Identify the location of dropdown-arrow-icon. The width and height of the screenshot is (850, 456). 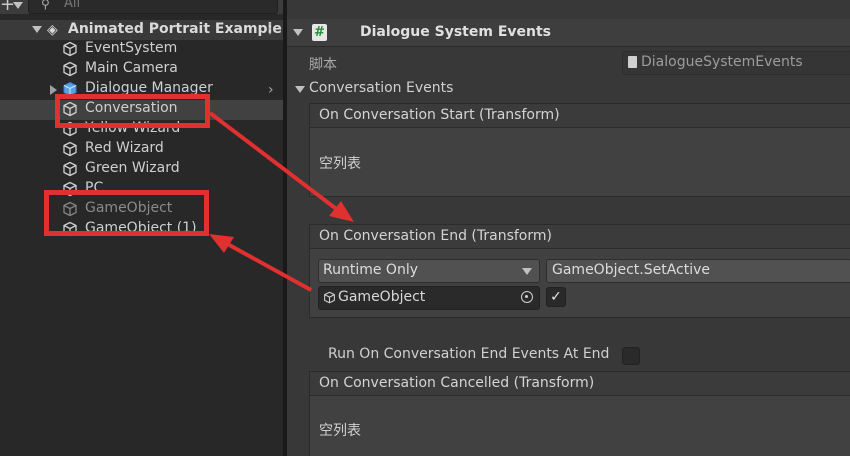
(527, 271).